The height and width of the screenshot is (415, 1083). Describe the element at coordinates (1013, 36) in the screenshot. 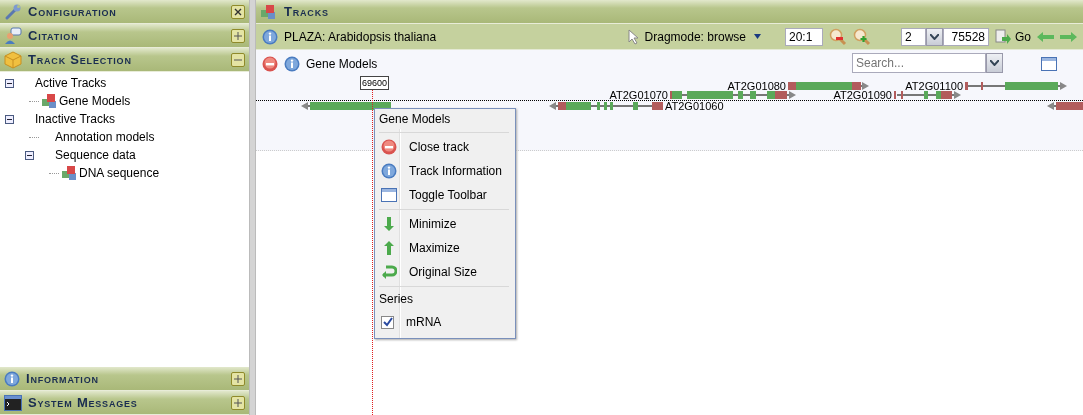

I see `go-button: Go` at that location.